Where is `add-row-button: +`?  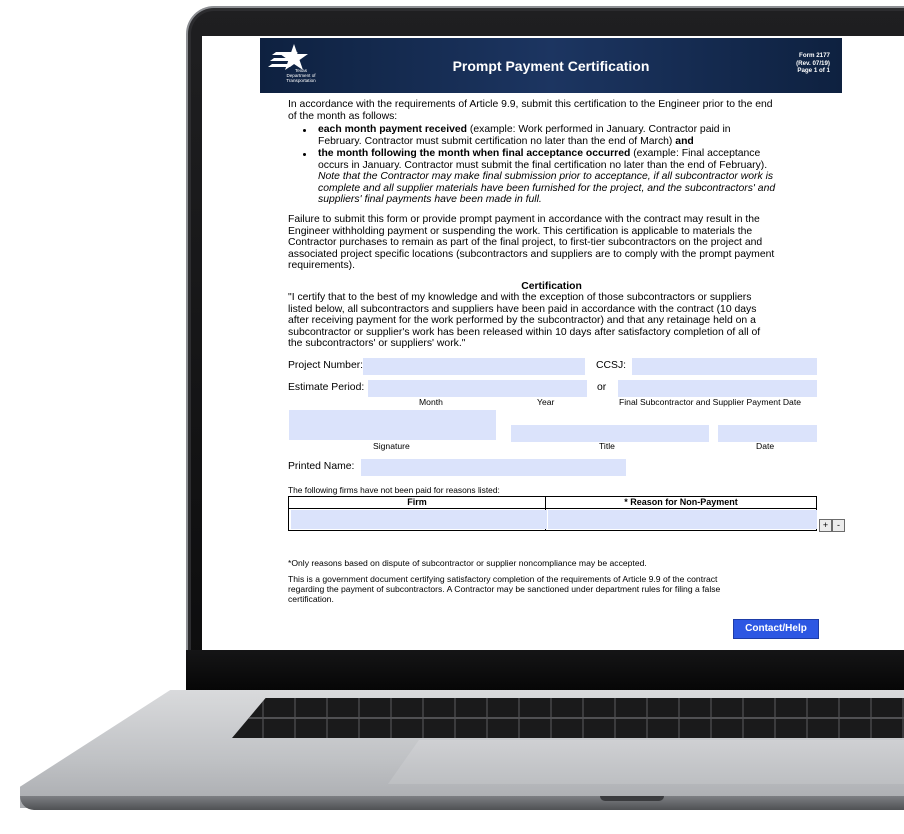 add-row-button: + is located at coordinates (825, 525).